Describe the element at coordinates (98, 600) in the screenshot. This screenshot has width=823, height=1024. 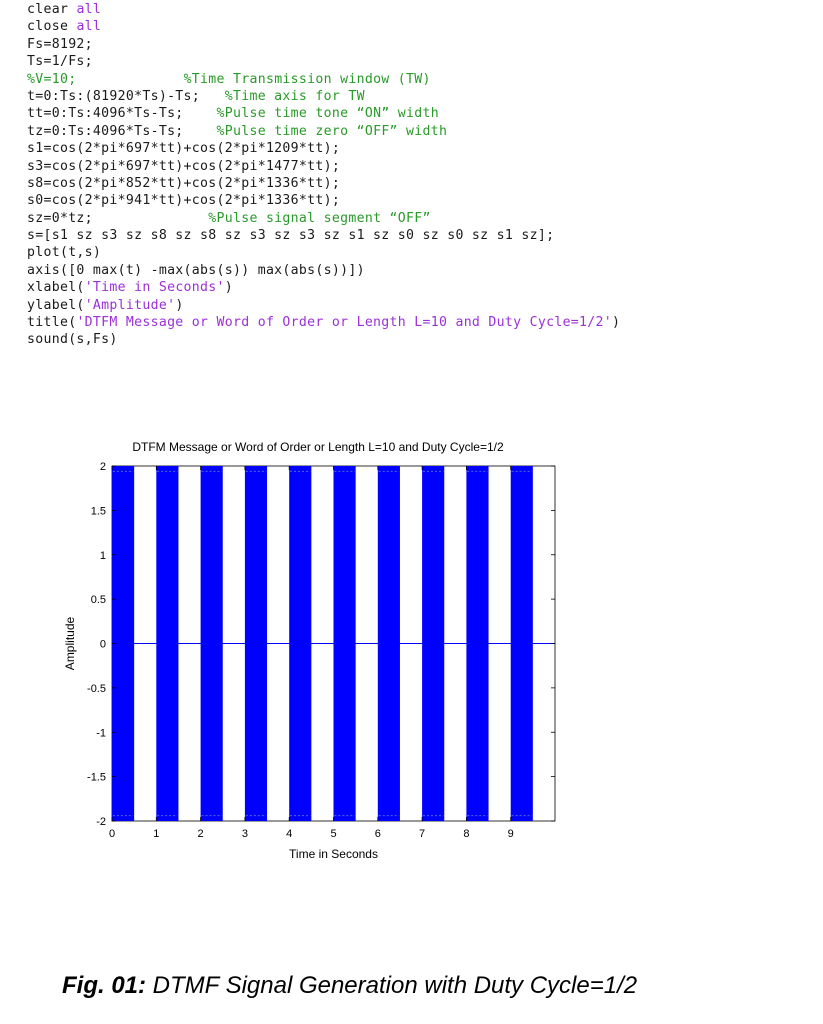
I see `y-tick-label: 0.5` at that location.